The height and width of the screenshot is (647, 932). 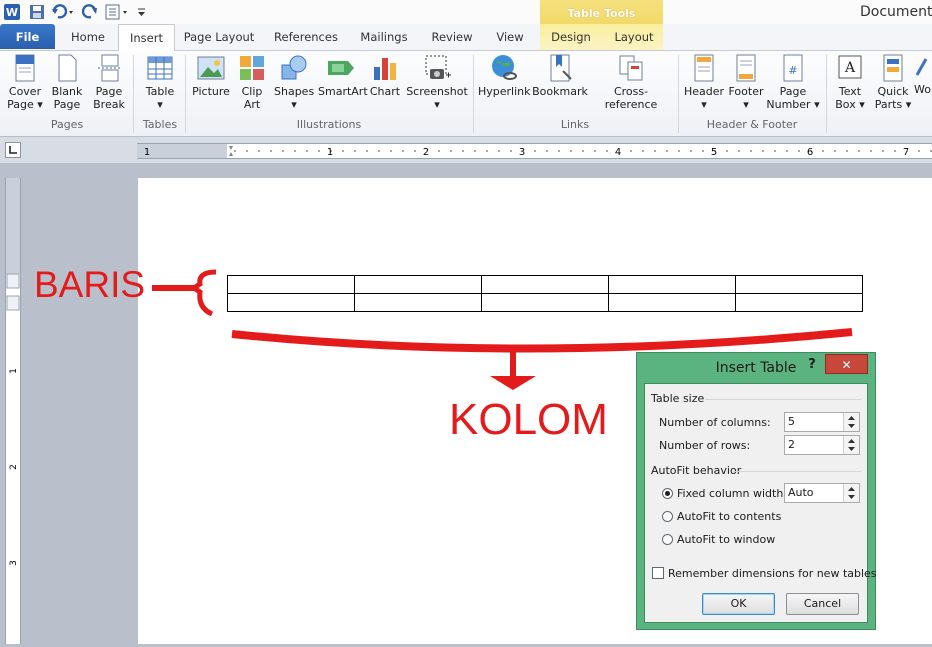 What do you see at coordinates (252, 82) in the screenshot?
I see `clip-art-button: Clip Art` at bounding box center [252, 82].